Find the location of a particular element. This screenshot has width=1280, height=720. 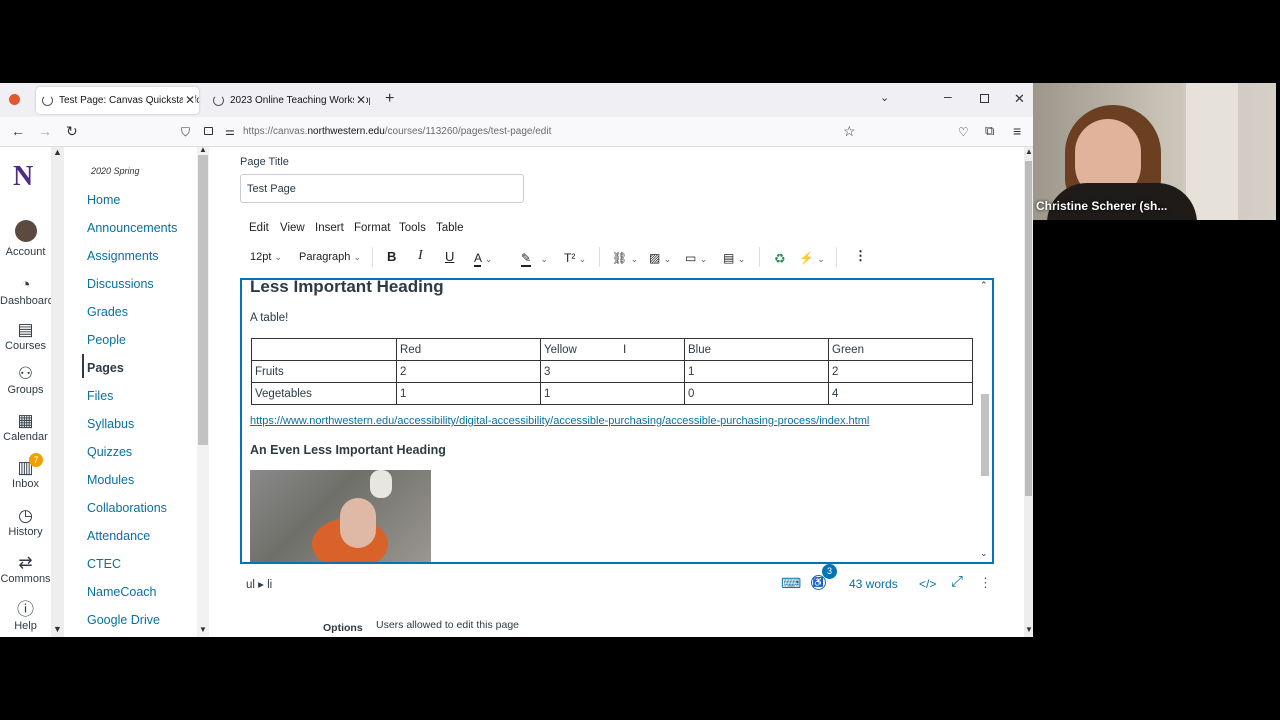

table-cell: Blue is located at coordinates (756, 349).